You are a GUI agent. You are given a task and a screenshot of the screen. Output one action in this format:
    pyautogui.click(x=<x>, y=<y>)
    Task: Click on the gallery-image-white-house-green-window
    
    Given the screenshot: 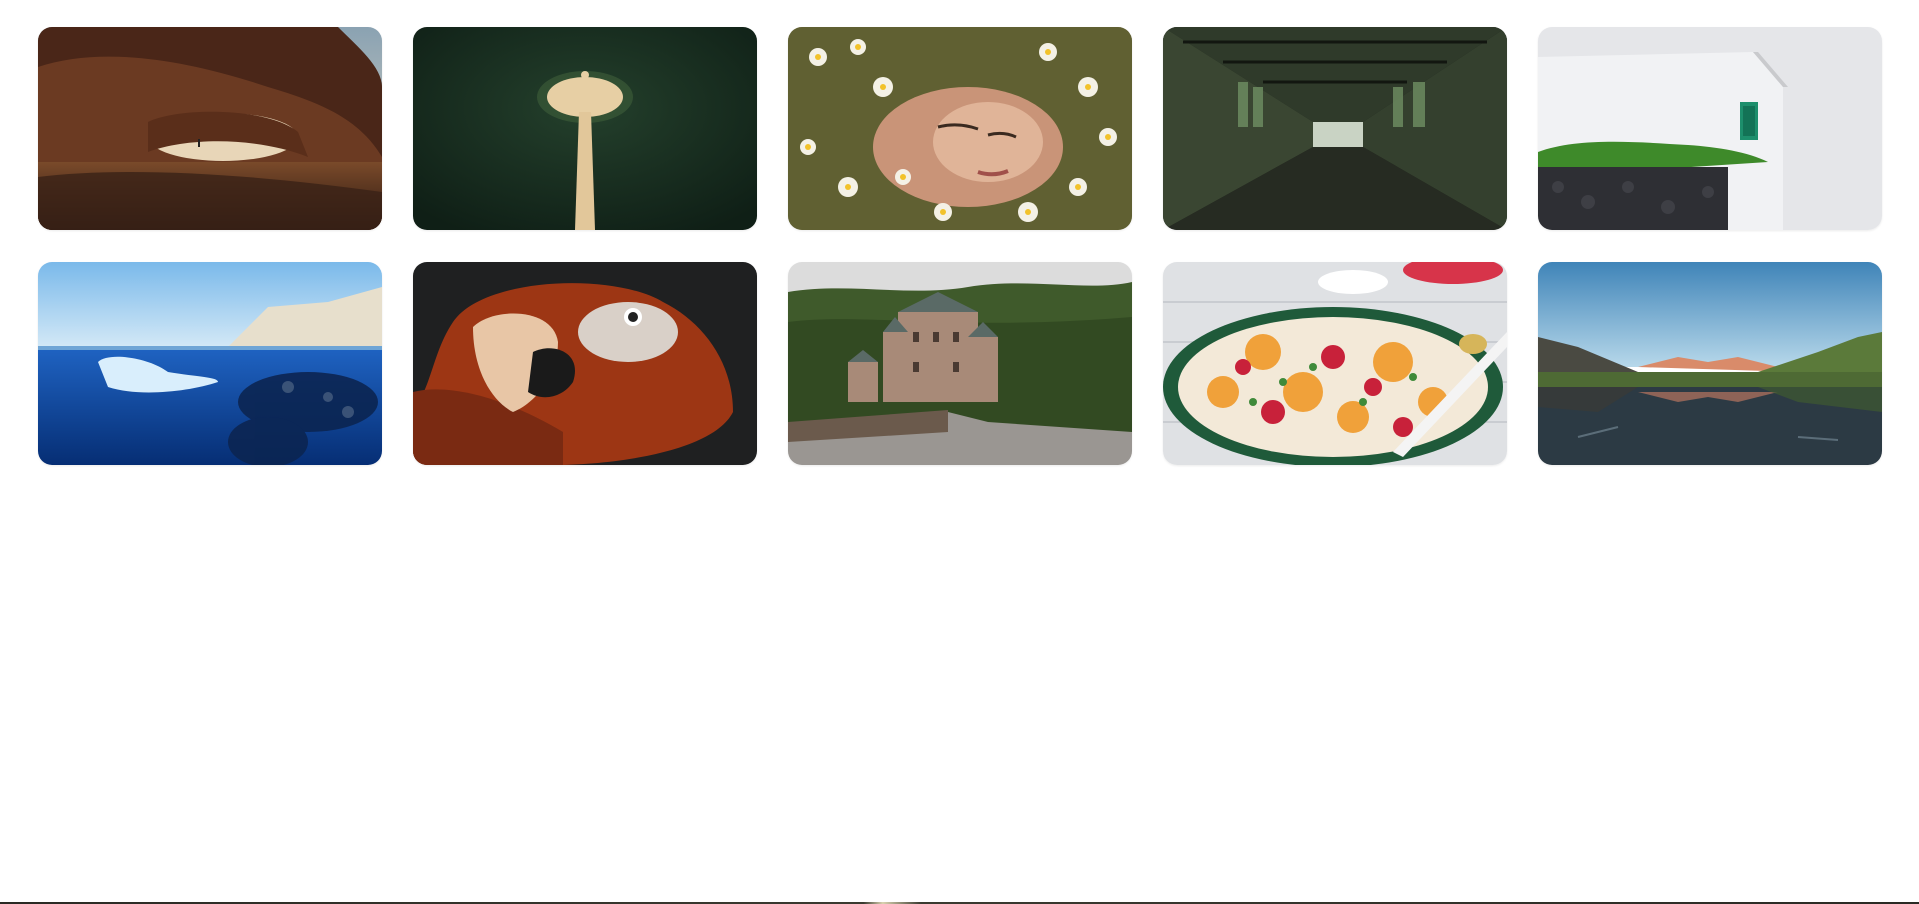 What is the action you would take?
    pyautogui.click(x=1710, y=128)
    